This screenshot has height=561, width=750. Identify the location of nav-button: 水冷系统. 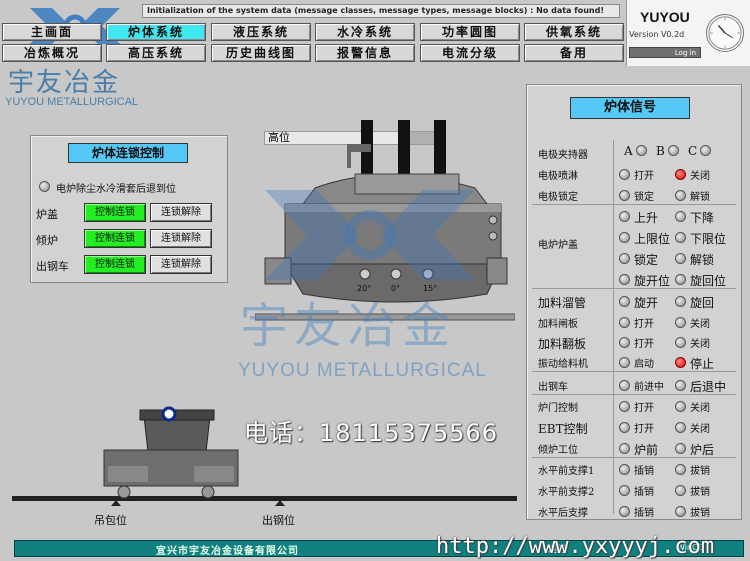
(365, 32).